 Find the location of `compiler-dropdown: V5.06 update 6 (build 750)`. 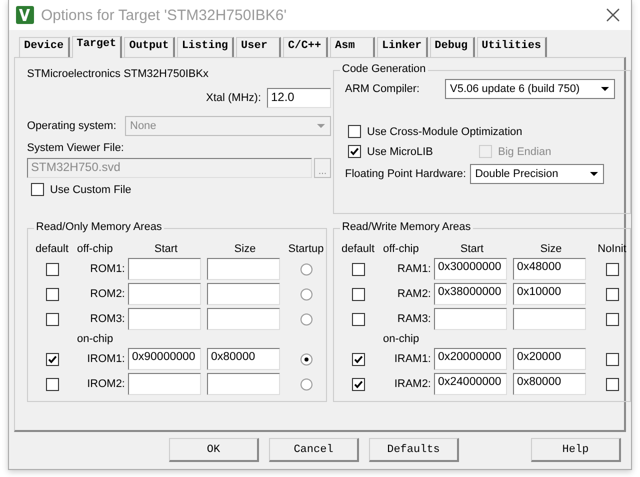

compiler-dropdown: V5.06 update 6 (build 750) is located at coordinates (530, 89).